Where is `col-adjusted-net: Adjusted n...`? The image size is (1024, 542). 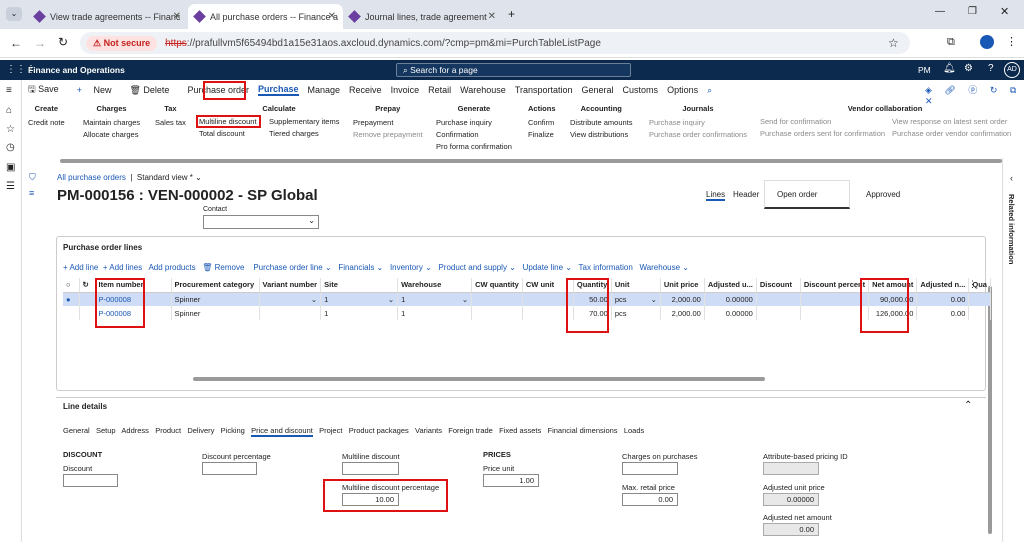 col-adjusted-net: Adjusted n... is located at coordinates (943, 285).